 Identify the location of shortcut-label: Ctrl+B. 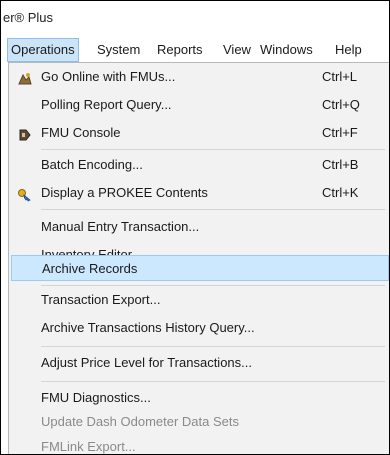
(340, 164).